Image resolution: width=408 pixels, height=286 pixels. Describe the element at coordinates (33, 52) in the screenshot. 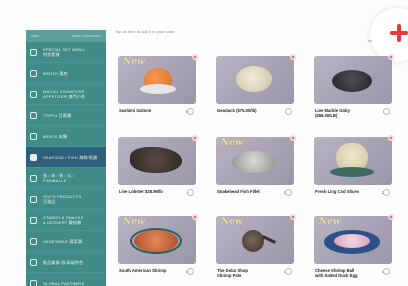

I see `star-icon` at that location.